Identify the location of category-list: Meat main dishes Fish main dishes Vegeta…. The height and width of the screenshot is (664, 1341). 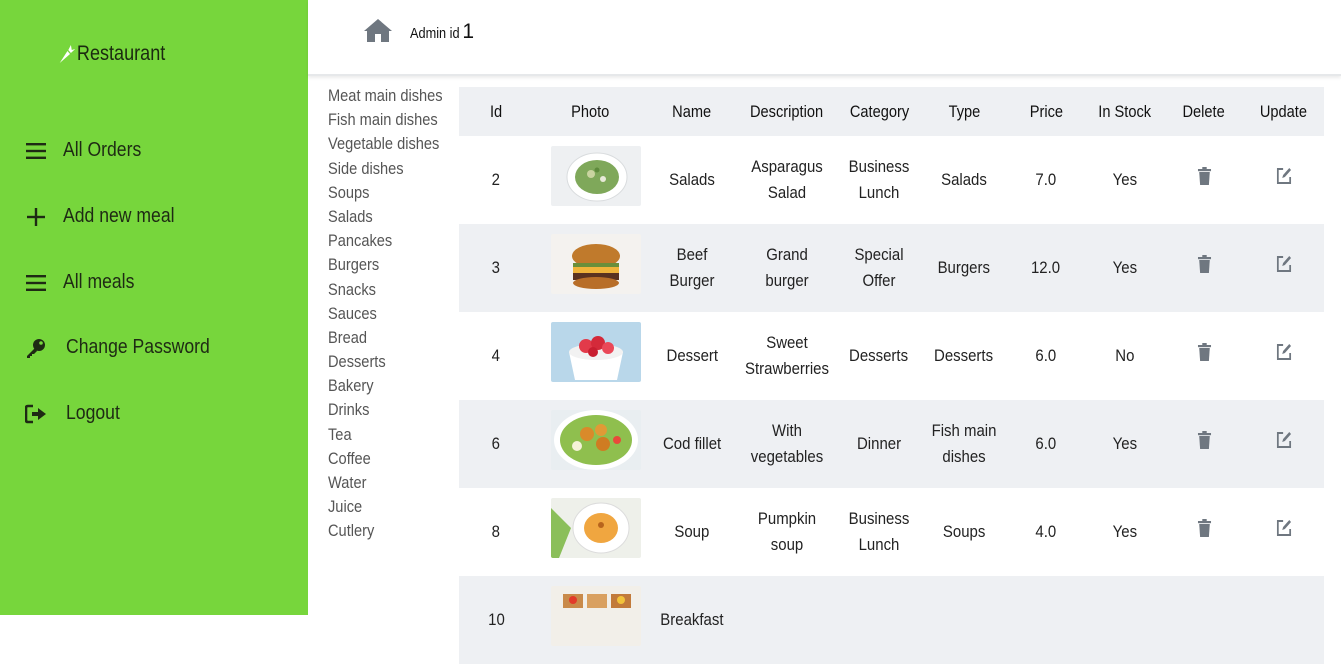
(394, 314).